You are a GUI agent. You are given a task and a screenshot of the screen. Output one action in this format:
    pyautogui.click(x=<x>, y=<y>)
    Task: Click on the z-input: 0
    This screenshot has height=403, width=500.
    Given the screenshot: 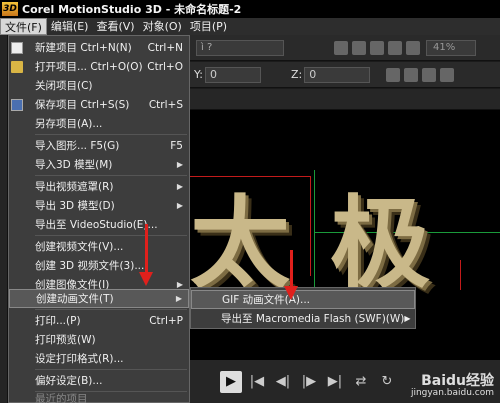 What is the action you would take?
    pyautogui.click(x=337, y=74)
    